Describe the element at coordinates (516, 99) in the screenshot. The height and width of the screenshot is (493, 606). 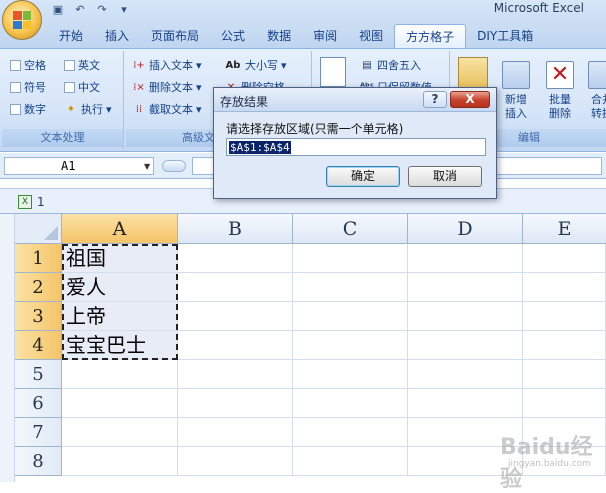
I see `add-insert-label-1: 新增` at that location.